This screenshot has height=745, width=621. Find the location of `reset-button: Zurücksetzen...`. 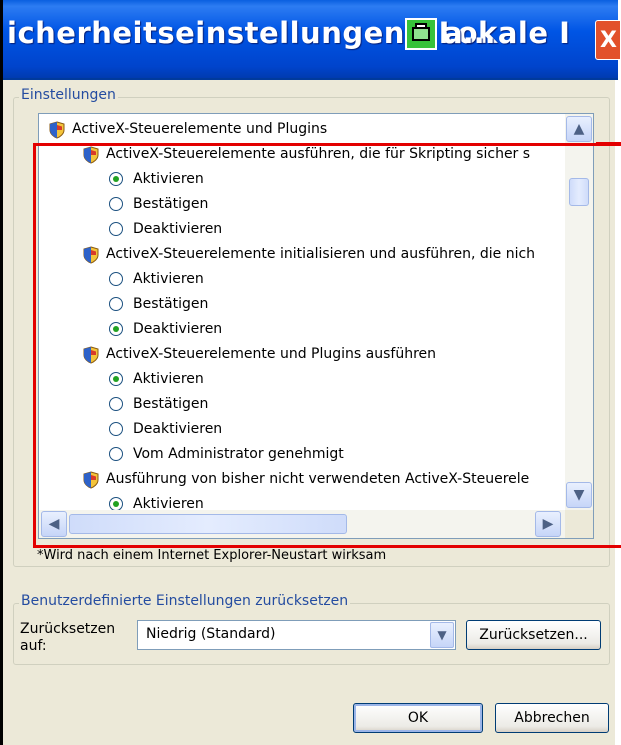

reset-button: Zurücksetzen... is located at coordinates (533, 635).